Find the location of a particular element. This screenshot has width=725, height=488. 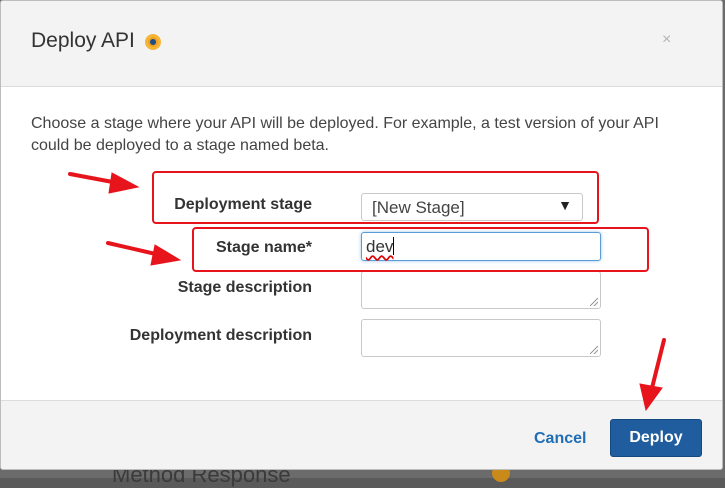

annotation-arrow-stage-name is located at coordinates (144, 253).